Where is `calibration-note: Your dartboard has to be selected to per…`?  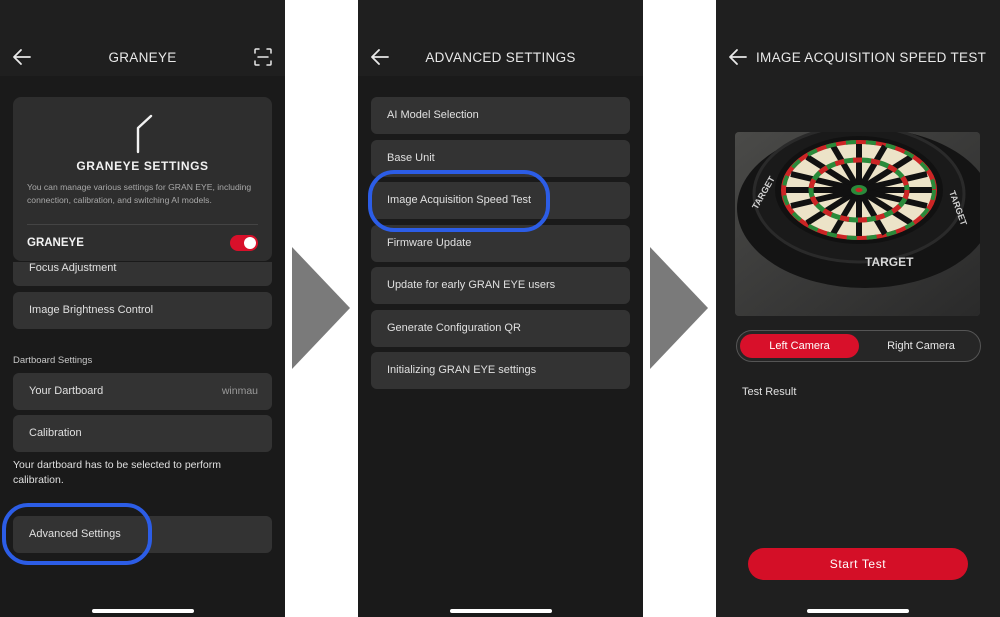
calibration-note: Your dartboard has to be selected to per… is located at coordinates (117, 472).